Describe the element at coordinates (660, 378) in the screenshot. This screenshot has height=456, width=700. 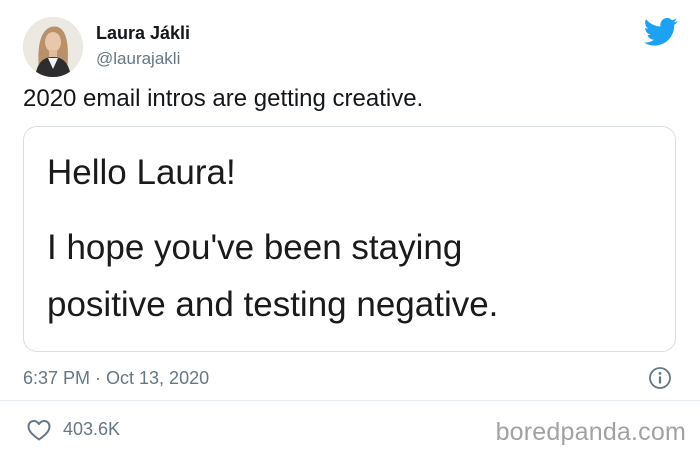
I see `info-icon` at that location.